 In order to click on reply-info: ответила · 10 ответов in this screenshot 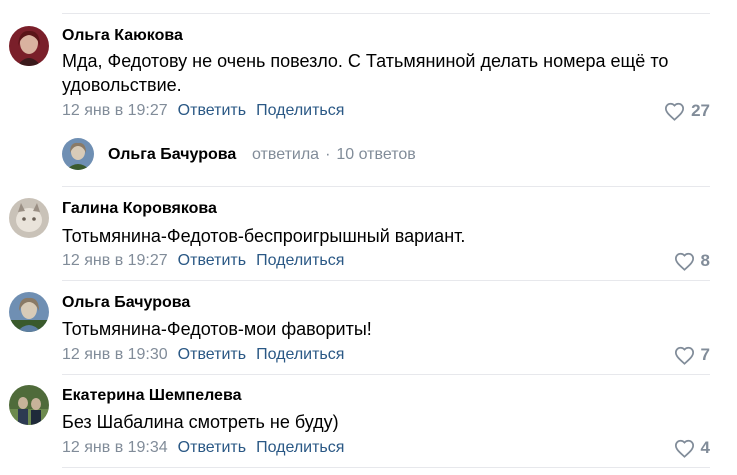, I will do `click(334, 155)`.